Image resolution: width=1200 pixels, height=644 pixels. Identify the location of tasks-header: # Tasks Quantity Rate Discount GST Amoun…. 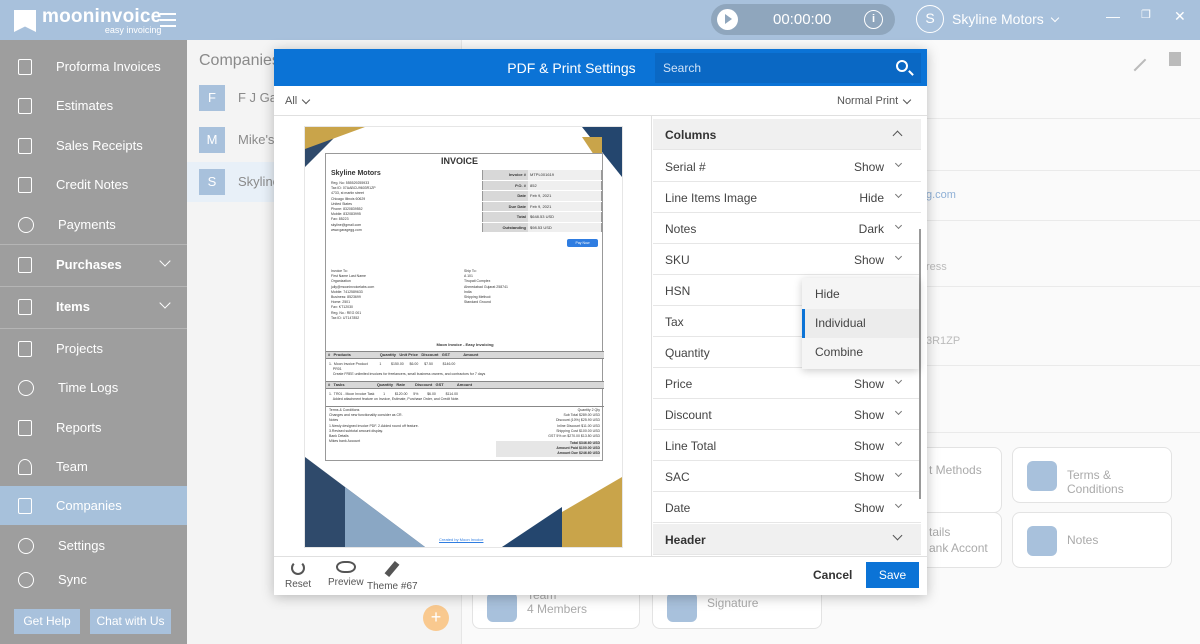
(465, 385).